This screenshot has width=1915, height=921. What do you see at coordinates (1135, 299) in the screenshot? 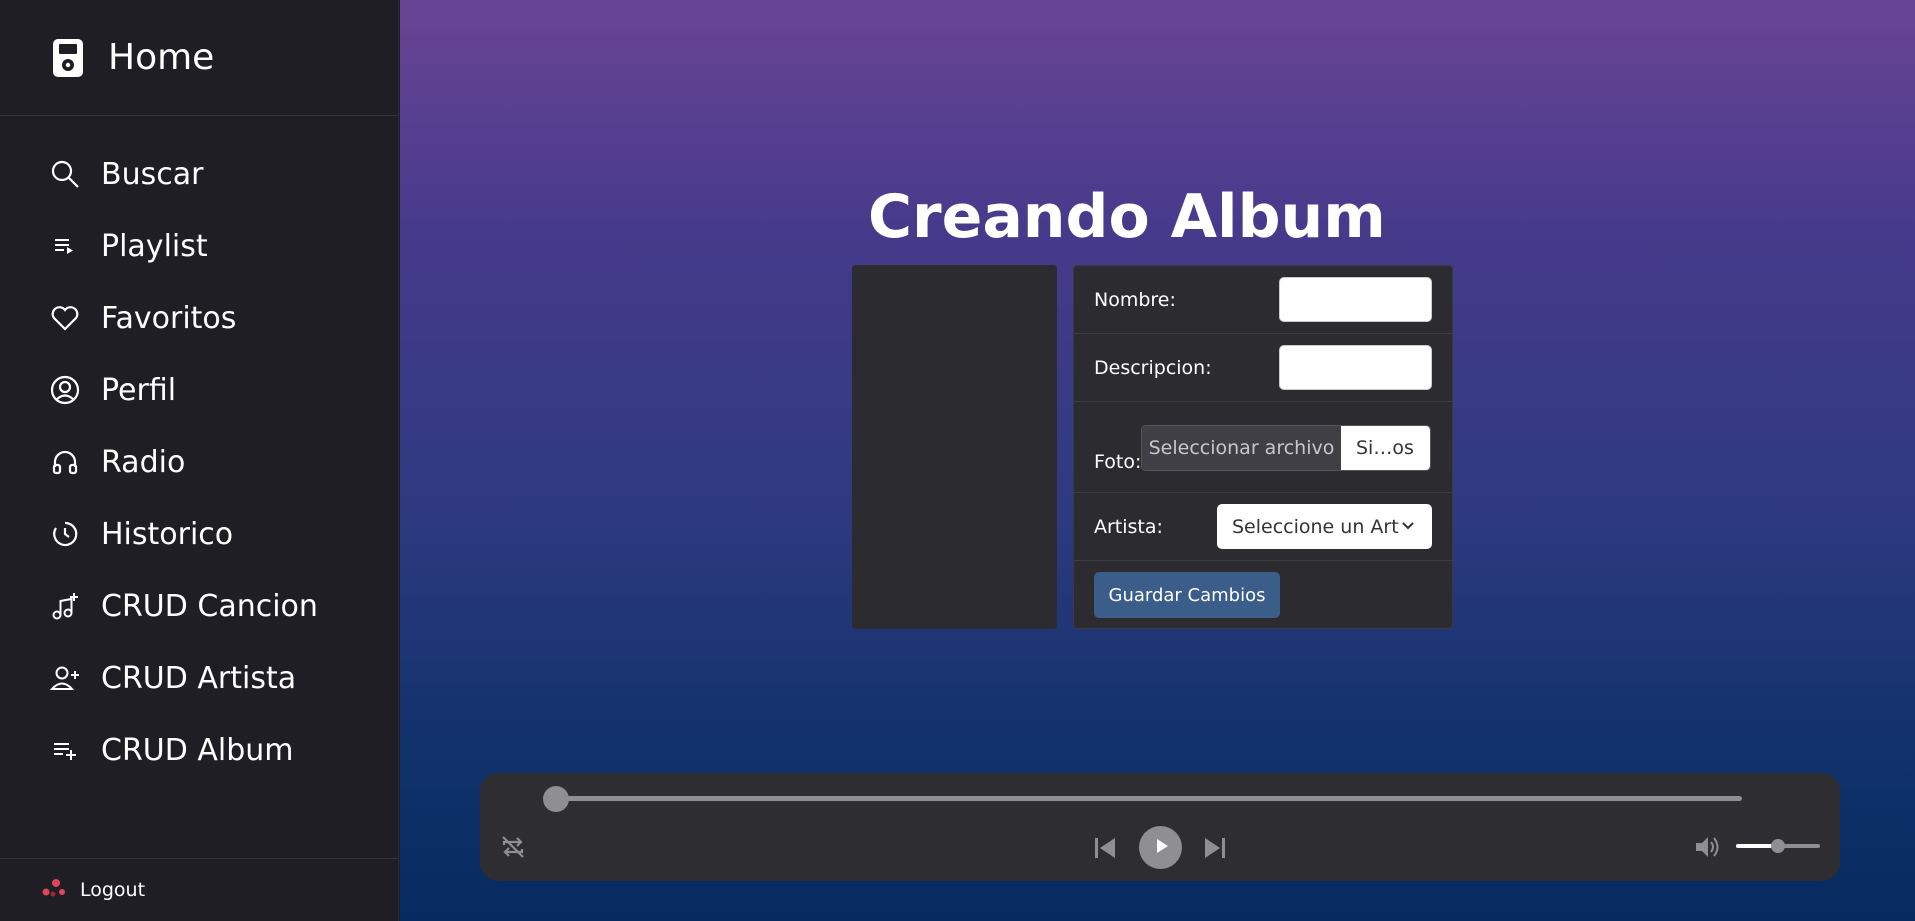
I see `nombre-label: Nombre:` at bounding box center [1135, 299].